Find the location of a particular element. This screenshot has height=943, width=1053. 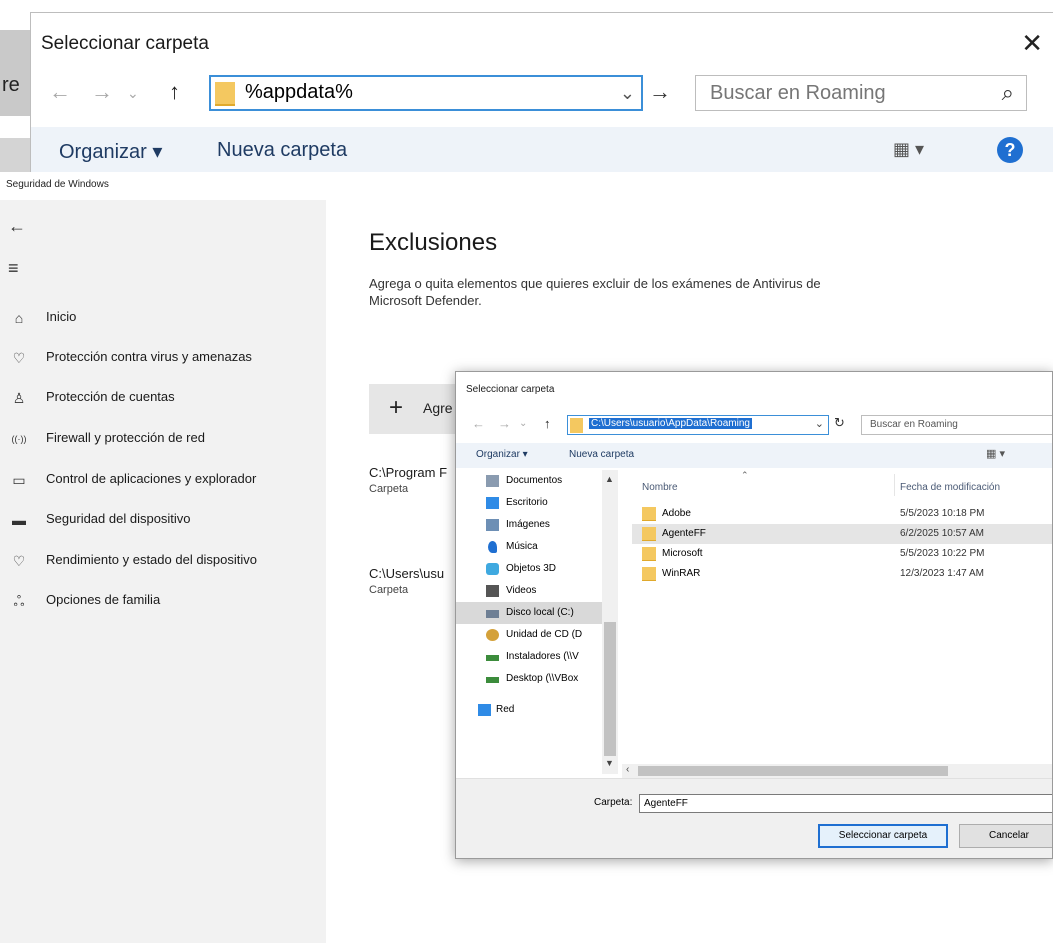

tree-scrollbar: ▲ ▼ is located at coordinates (610, 622).